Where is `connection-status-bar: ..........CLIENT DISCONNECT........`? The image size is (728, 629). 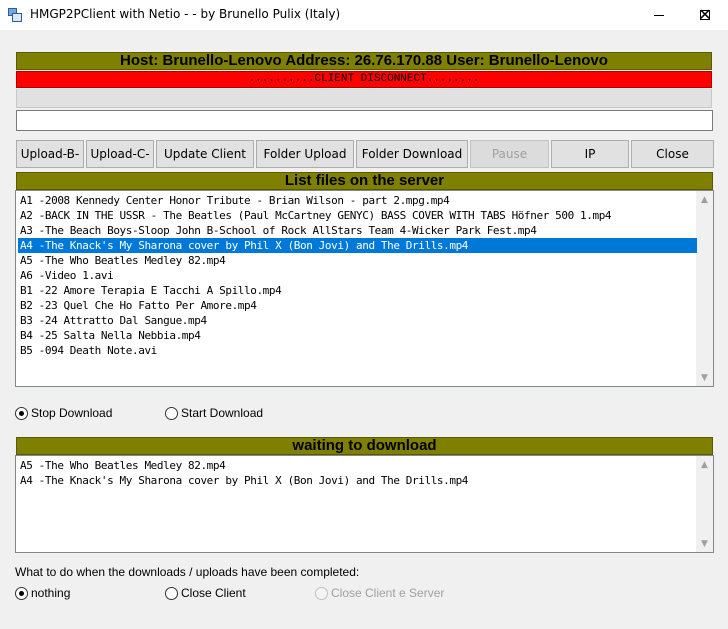 connection-status-bar: ..........CLIENT DISCONNECT........ is located at coordinates (364, 79).